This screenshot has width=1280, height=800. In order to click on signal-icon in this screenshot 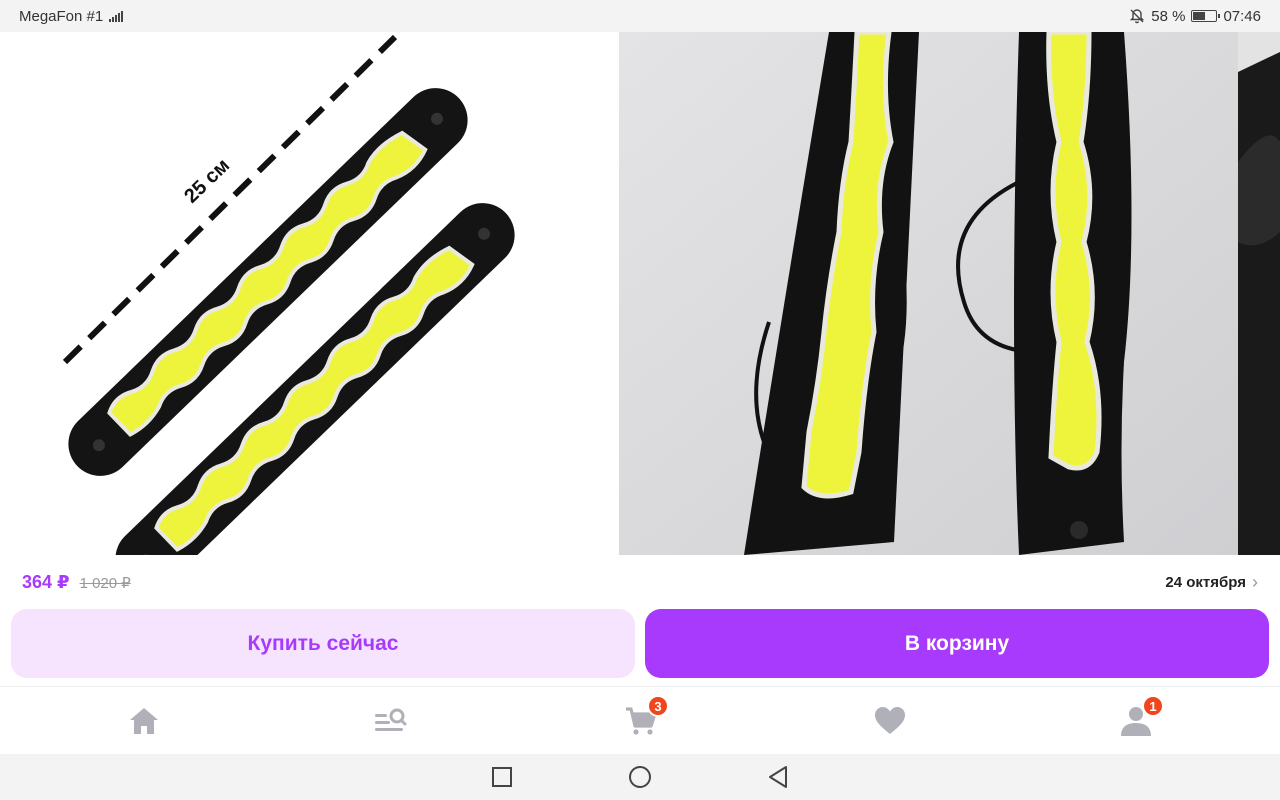, I will do `click(116, 16)`.